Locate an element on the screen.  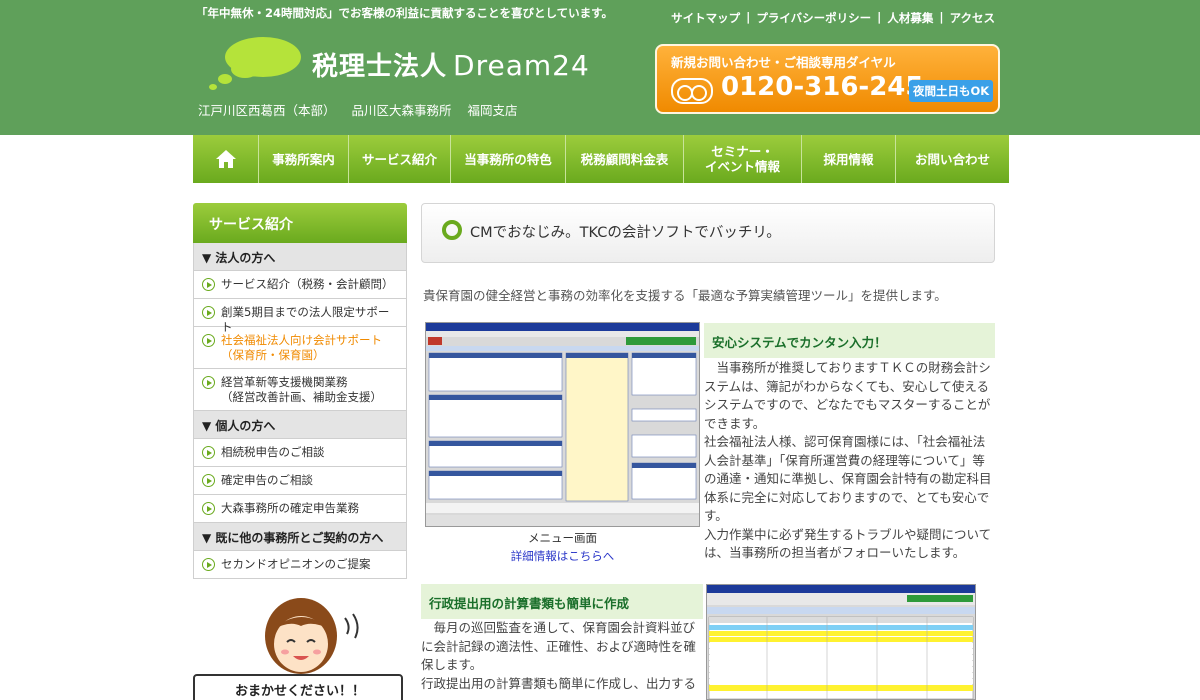
logo-speech-bubble-icon is located at coordinates (255, 63).